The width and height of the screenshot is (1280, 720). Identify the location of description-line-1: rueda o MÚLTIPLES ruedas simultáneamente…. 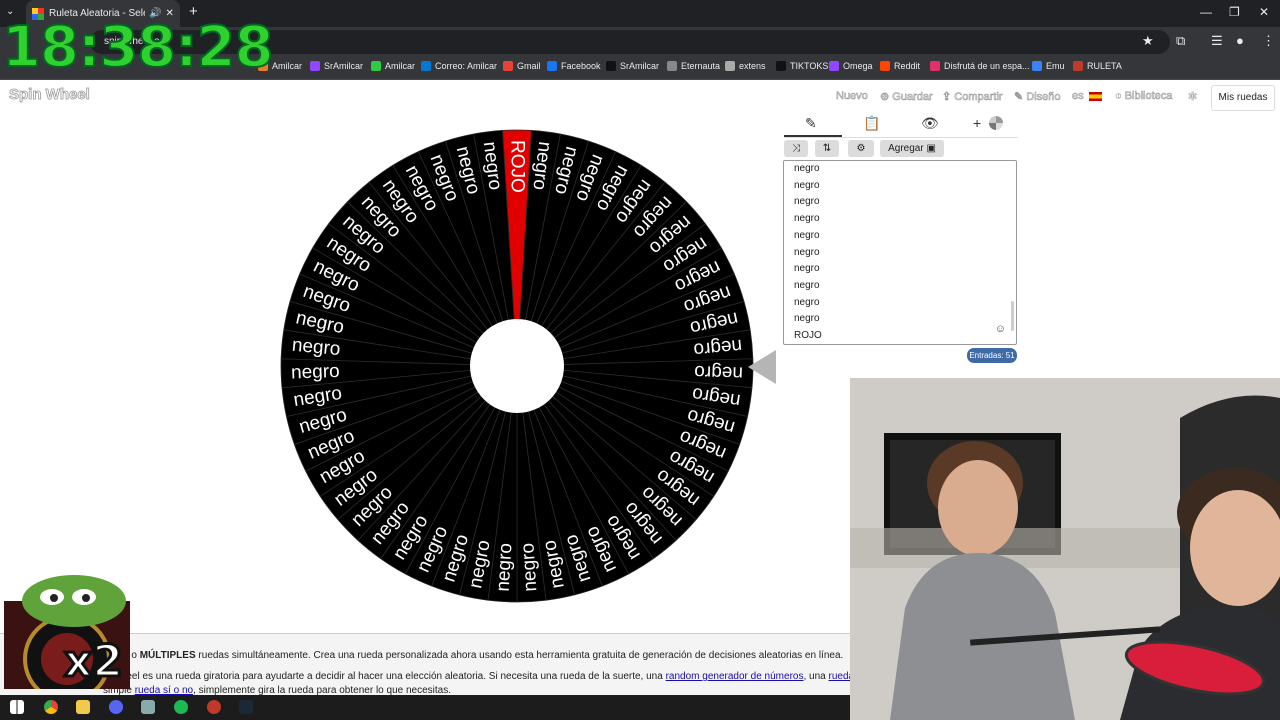
(473, 655).